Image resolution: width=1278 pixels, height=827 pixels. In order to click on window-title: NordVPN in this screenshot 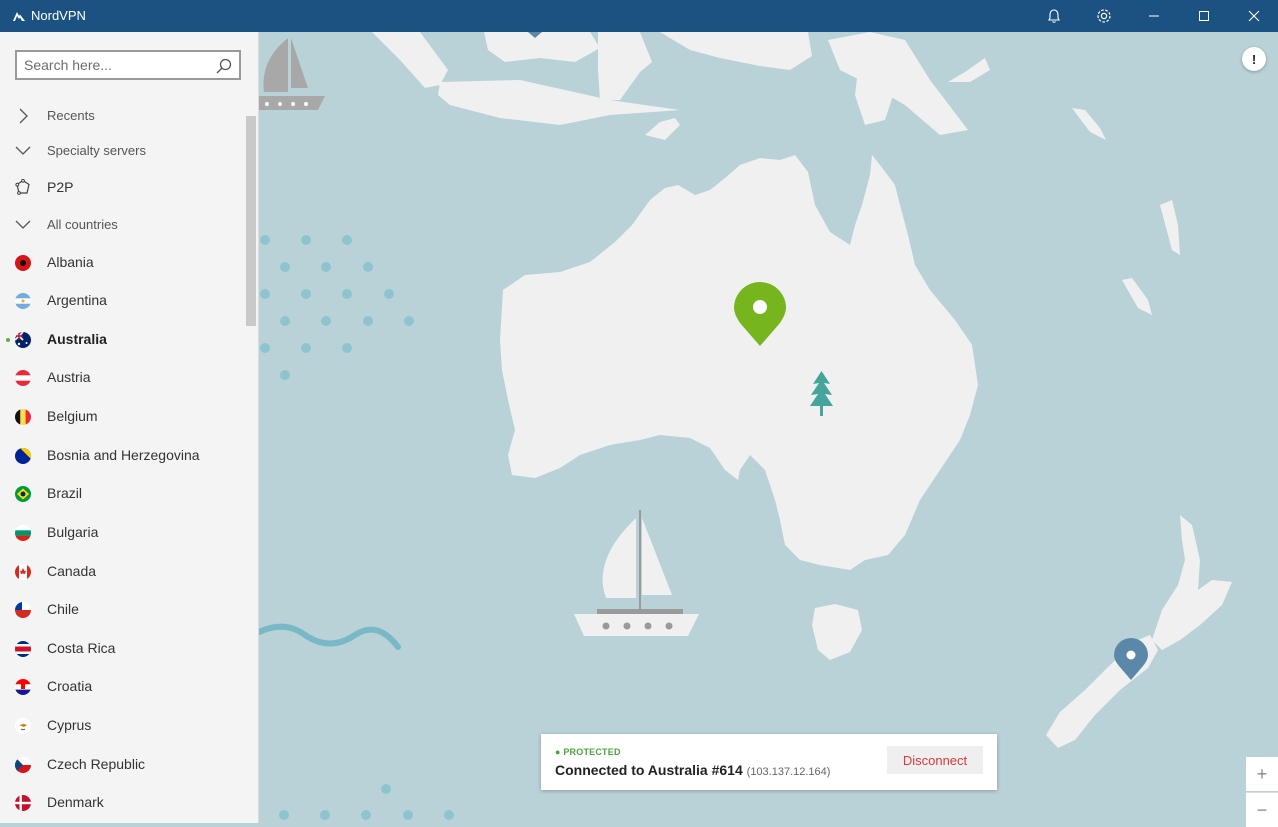, I will do `click(58, 15)`.